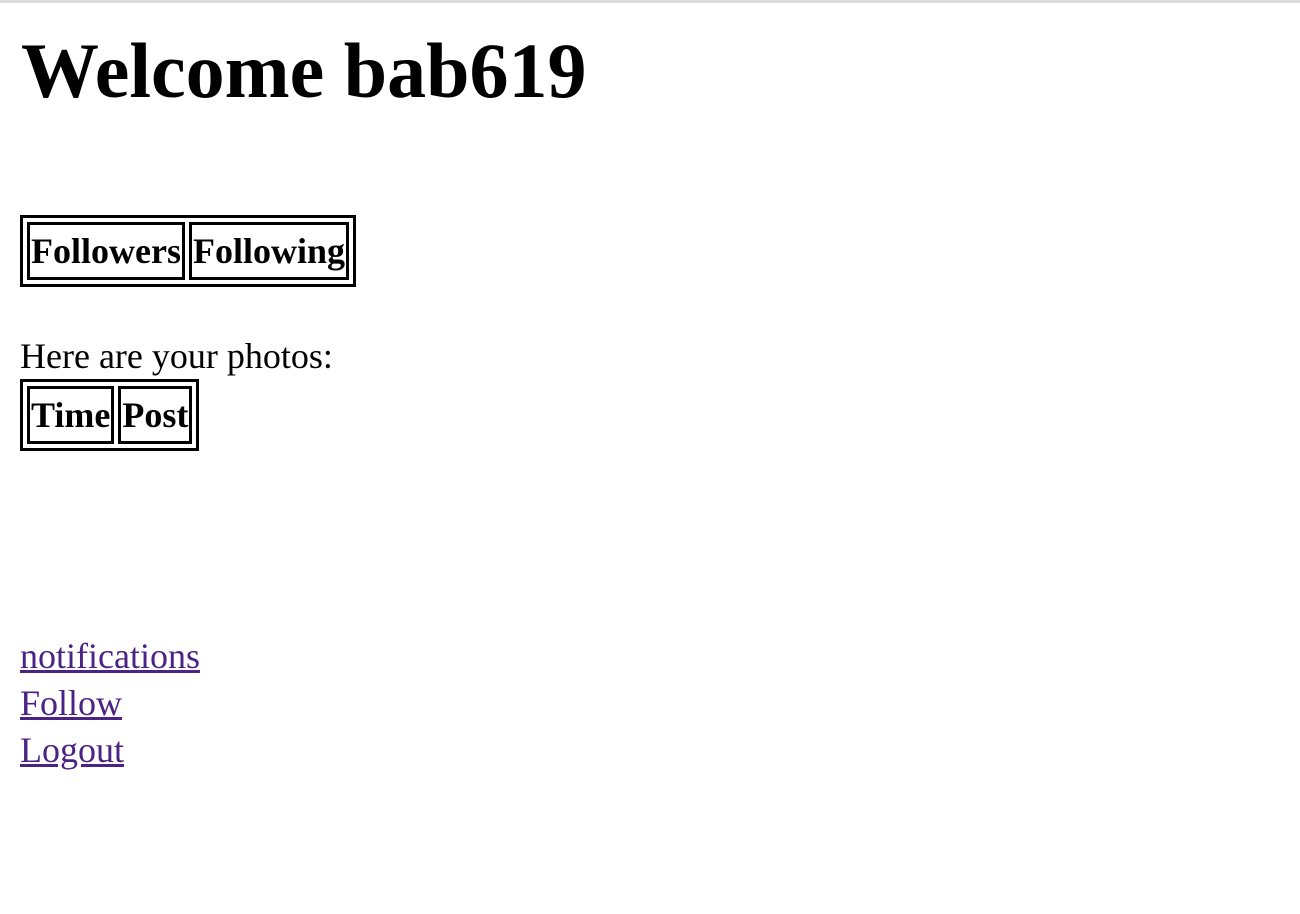  What do you see at coordinates (304, 70) in the screenshot?
I see `page-title: Welcome bab619` at bounding box center [304, 70].